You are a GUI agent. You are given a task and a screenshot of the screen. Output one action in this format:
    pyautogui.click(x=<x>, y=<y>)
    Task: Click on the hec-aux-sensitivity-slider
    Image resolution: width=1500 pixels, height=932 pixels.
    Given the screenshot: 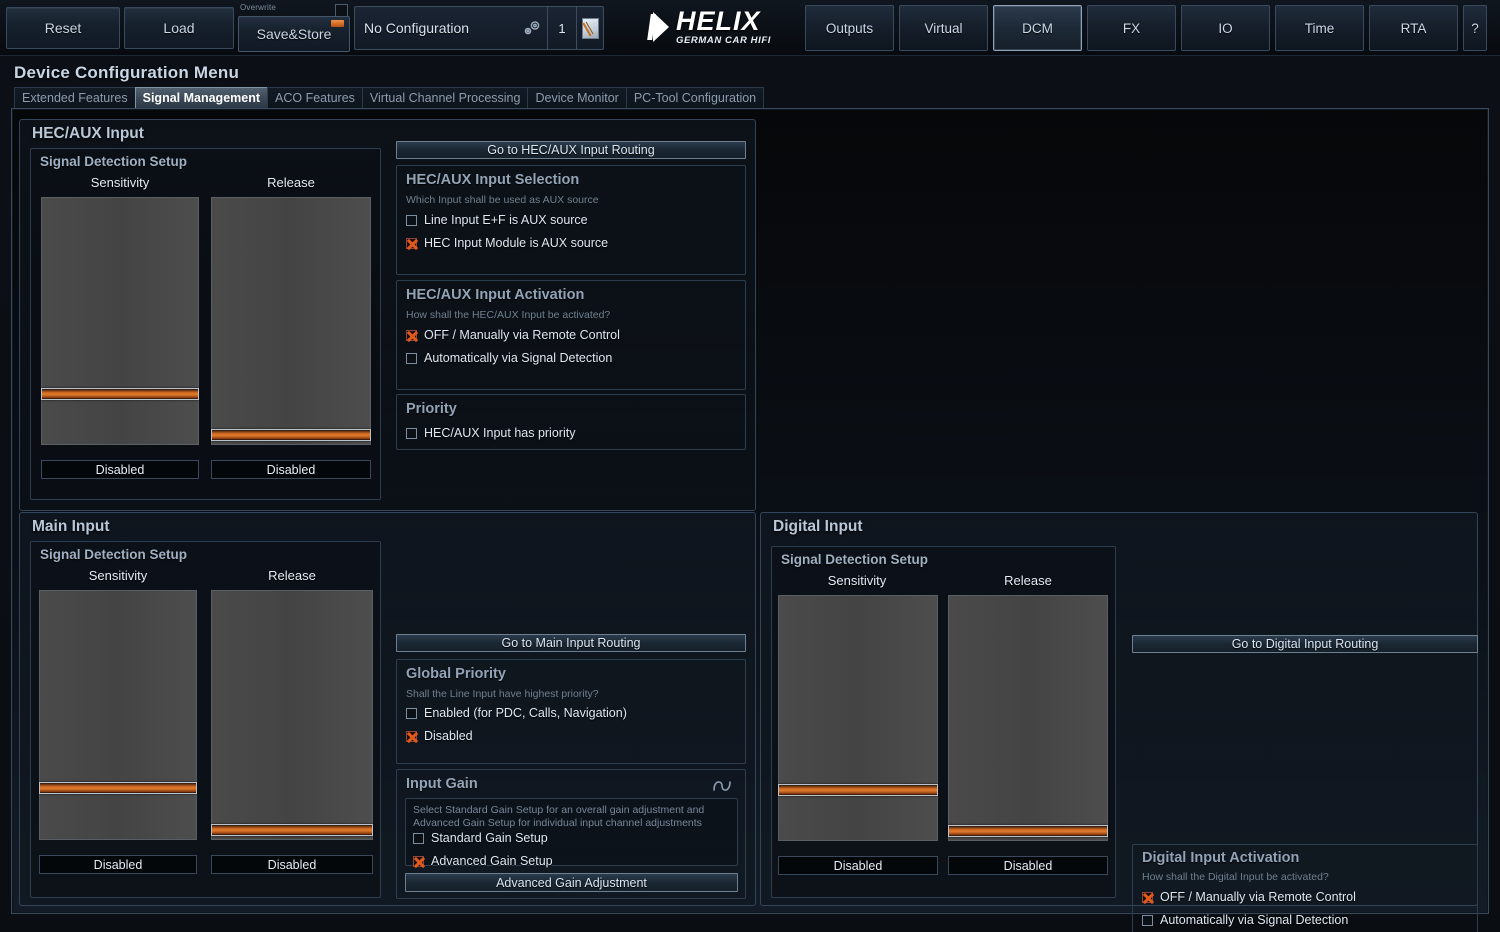 What is the action you would take?
    pyautogui.click(x=120, y=321)
    